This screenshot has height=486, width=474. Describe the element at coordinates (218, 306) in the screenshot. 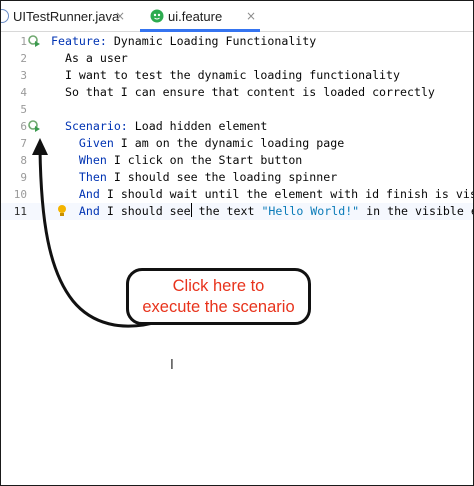

I see `annotation-line-2: execute the scenario` at that location.